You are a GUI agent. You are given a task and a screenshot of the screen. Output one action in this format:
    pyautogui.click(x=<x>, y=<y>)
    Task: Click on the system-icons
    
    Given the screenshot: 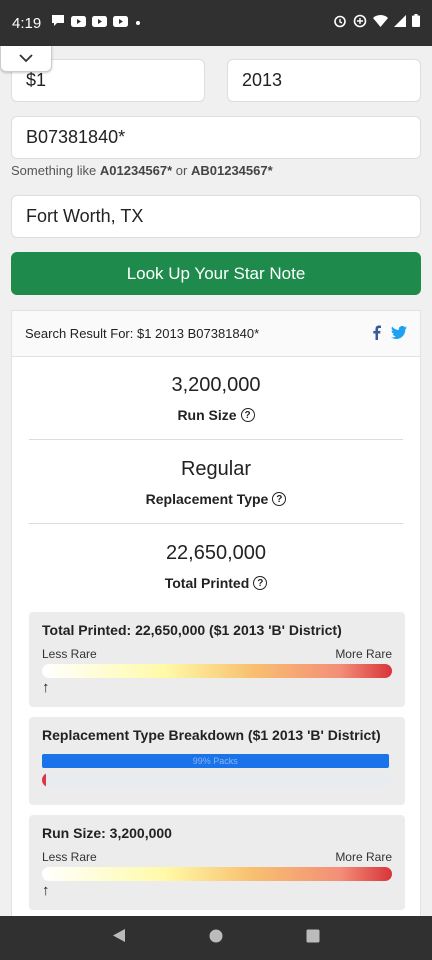 What is the action you would take?
    pyautogui.click(x=376, y=23)
    